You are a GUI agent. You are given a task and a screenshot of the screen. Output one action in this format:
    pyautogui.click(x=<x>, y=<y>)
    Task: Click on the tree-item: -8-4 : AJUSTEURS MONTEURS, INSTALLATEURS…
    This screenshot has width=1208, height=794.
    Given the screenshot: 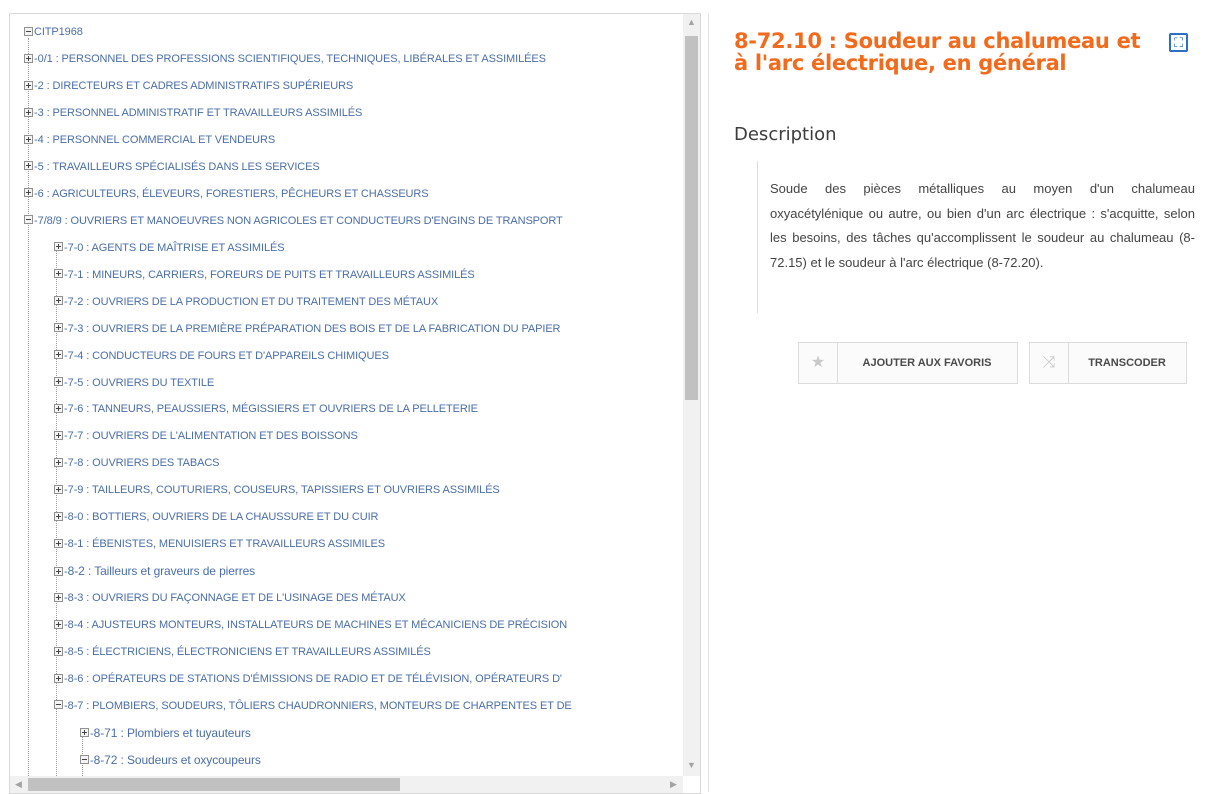 What is the action you would take?
    pyautogui.click(x=310, y=625)
    